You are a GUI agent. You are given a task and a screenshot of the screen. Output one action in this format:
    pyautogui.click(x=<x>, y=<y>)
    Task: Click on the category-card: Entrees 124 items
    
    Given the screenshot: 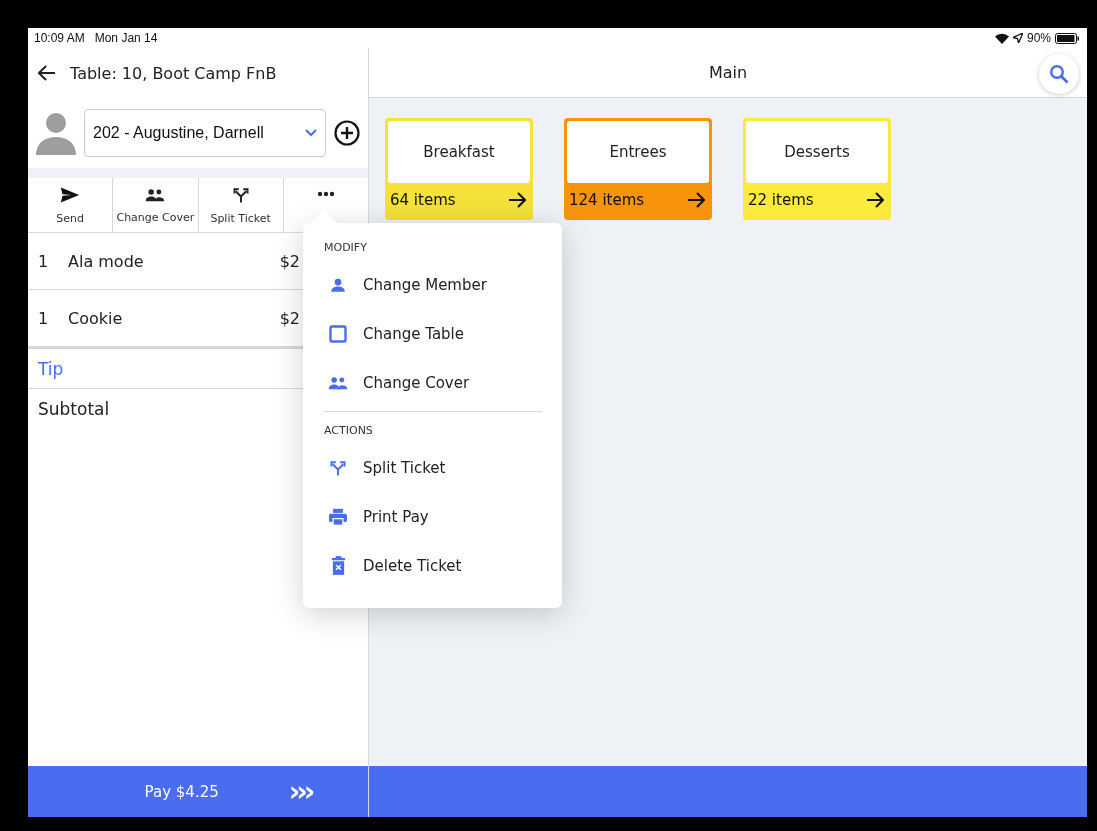 What is the action you would take?
    pyautogui.click(x=638, y=169)
    